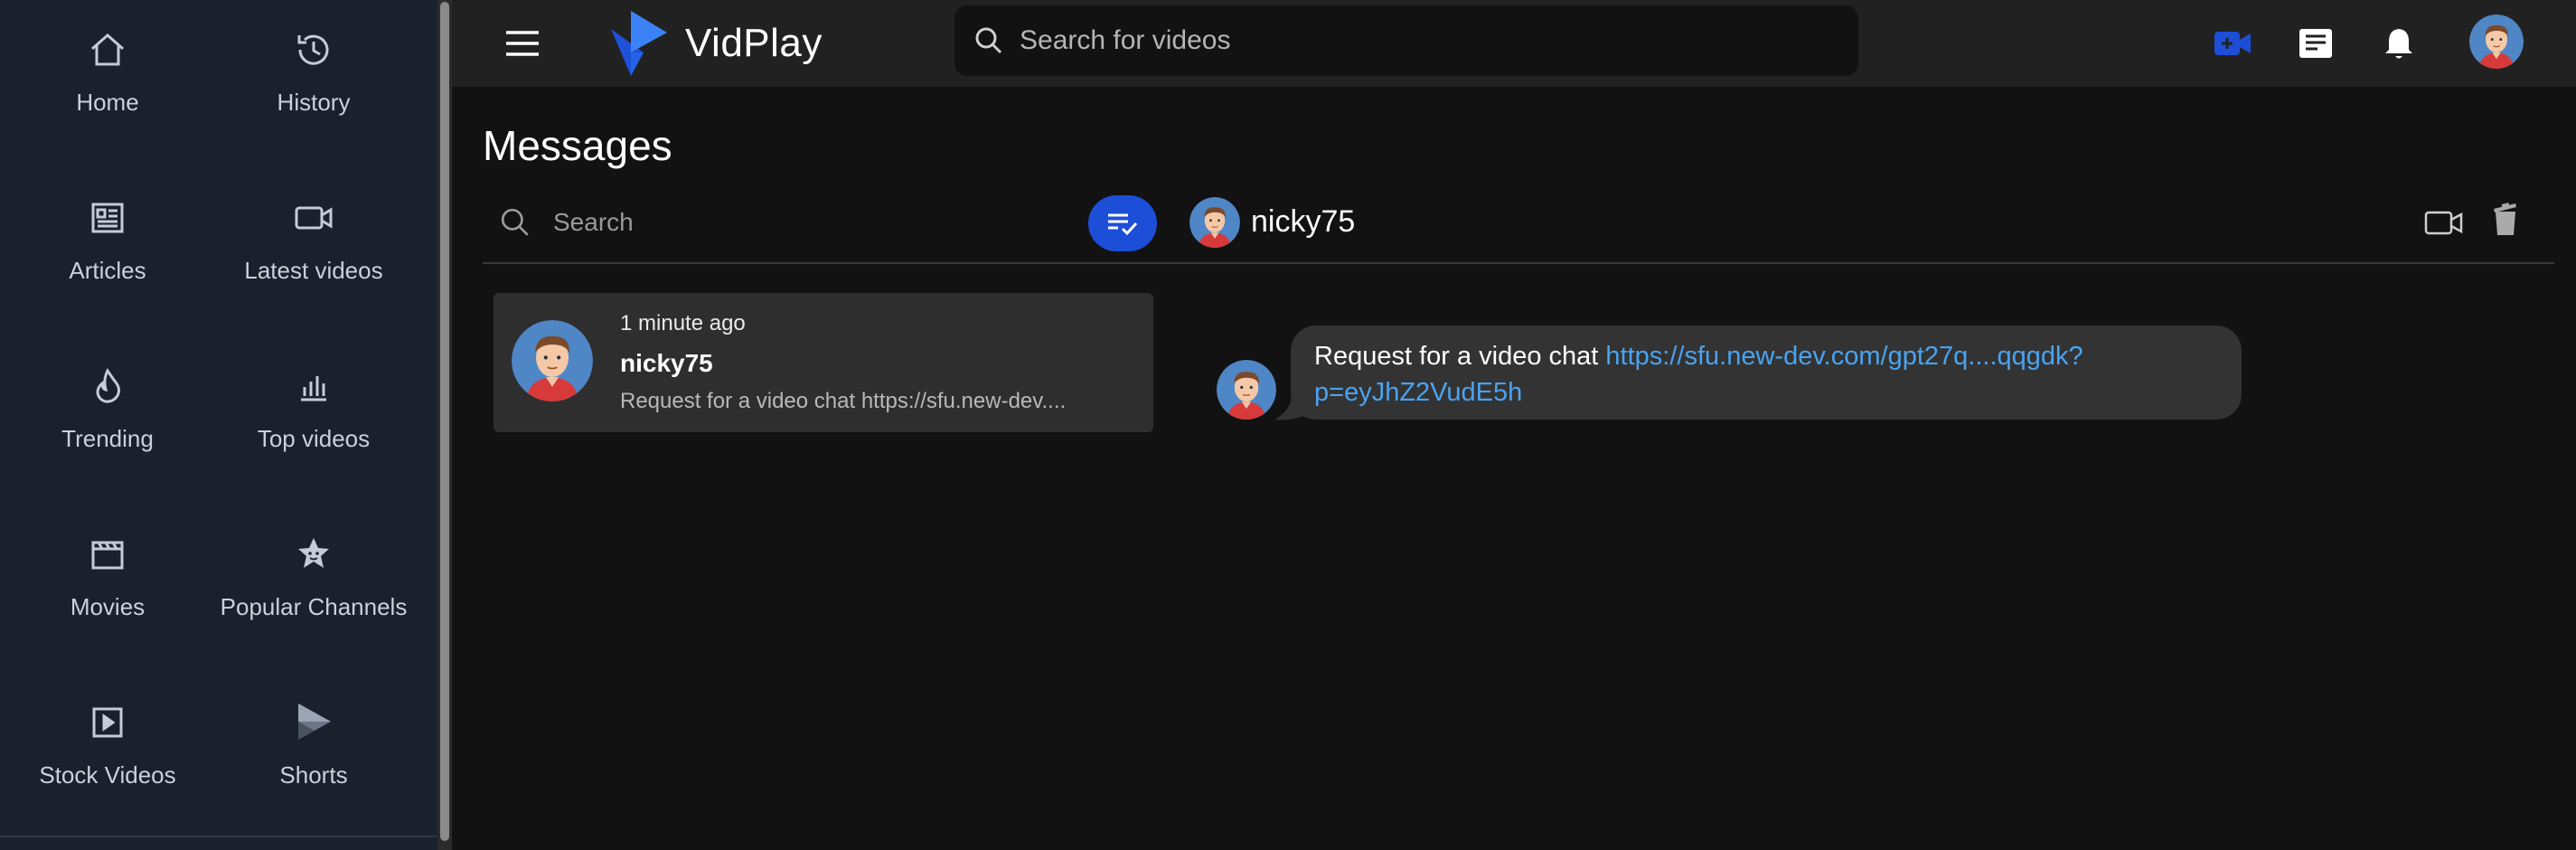 Image resolution: width=2576 pixels, height=850 pixels. What do you see at coordinates (108, 606) in the screenshot?
I see `sidebar-item-label: Movies` at bounding box center [108, 606].